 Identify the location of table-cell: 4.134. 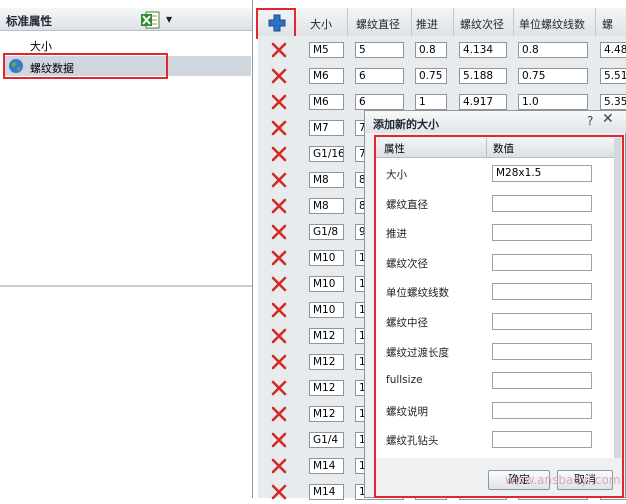
(483, 50).